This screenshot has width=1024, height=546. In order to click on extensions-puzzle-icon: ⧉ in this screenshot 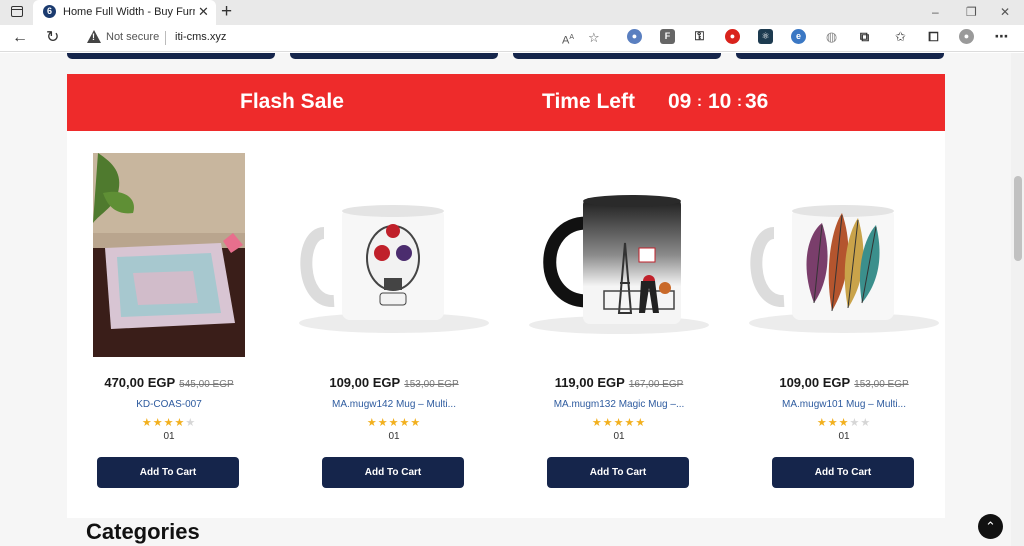, I will do `click(864, 36)`.